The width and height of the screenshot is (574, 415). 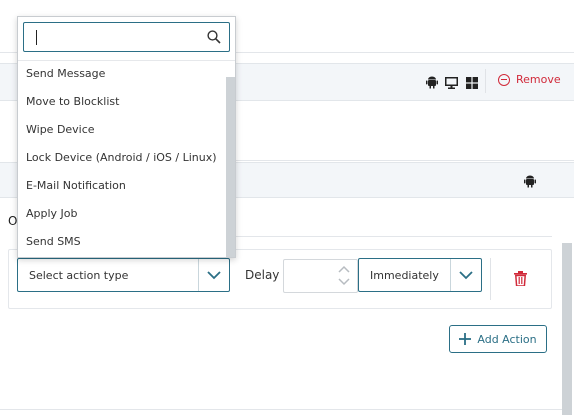 What do you see at coordinates (65, 73) in the screenshot?
I see `dropdown-item-send-message: Send Message` at bounding box center [65, 73].